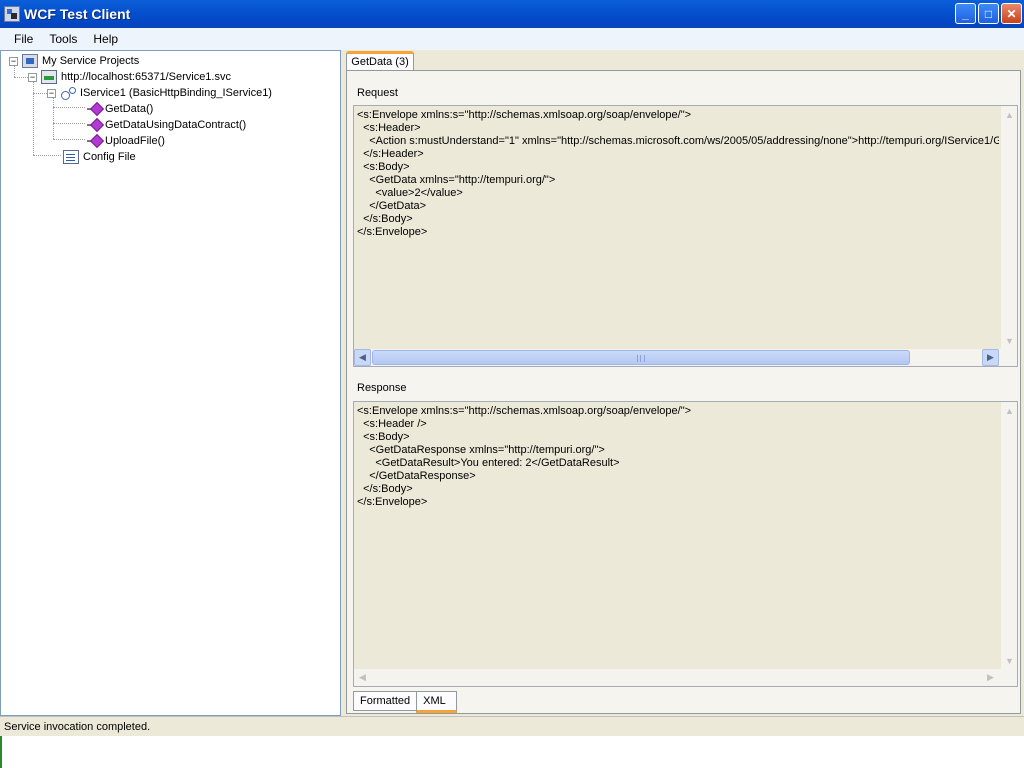 The image size is (1024, 768). Describe the element at coordinates (30, 61) in the screenshot. I see `projects-icon` at that location.